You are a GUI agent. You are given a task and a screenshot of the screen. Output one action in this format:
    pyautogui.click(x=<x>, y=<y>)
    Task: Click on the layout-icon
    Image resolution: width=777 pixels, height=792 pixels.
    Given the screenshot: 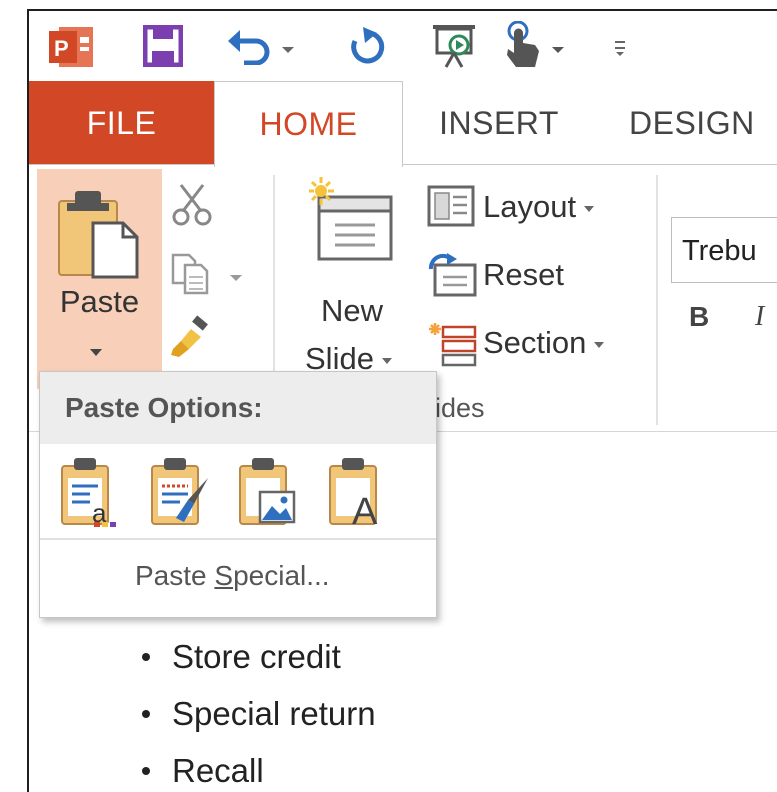 What is the action you would take?
    pyautogui.click(x=451, y=208)
    